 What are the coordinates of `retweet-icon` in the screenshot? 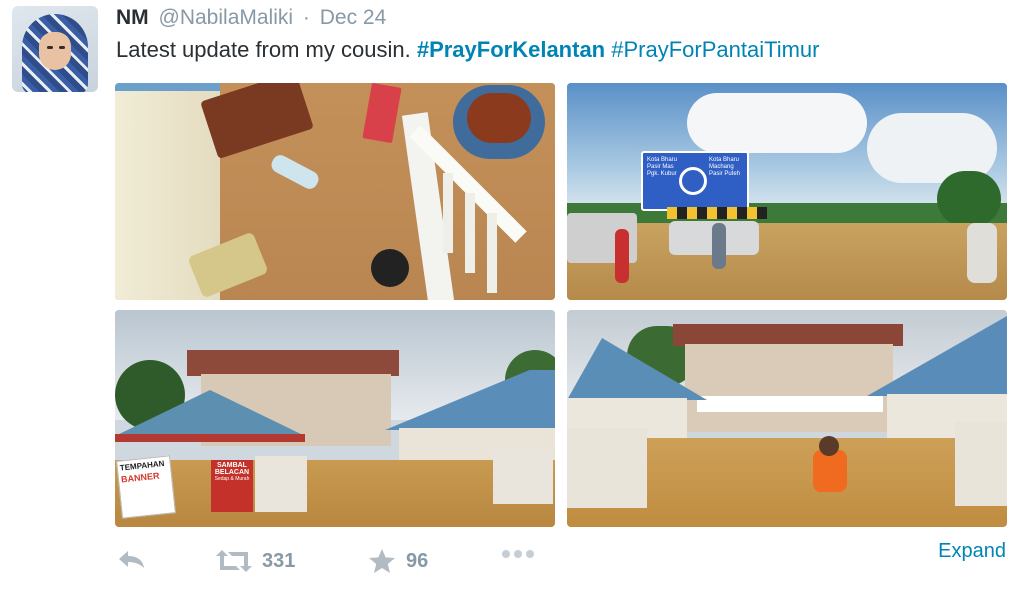 It's located at (234, 561).